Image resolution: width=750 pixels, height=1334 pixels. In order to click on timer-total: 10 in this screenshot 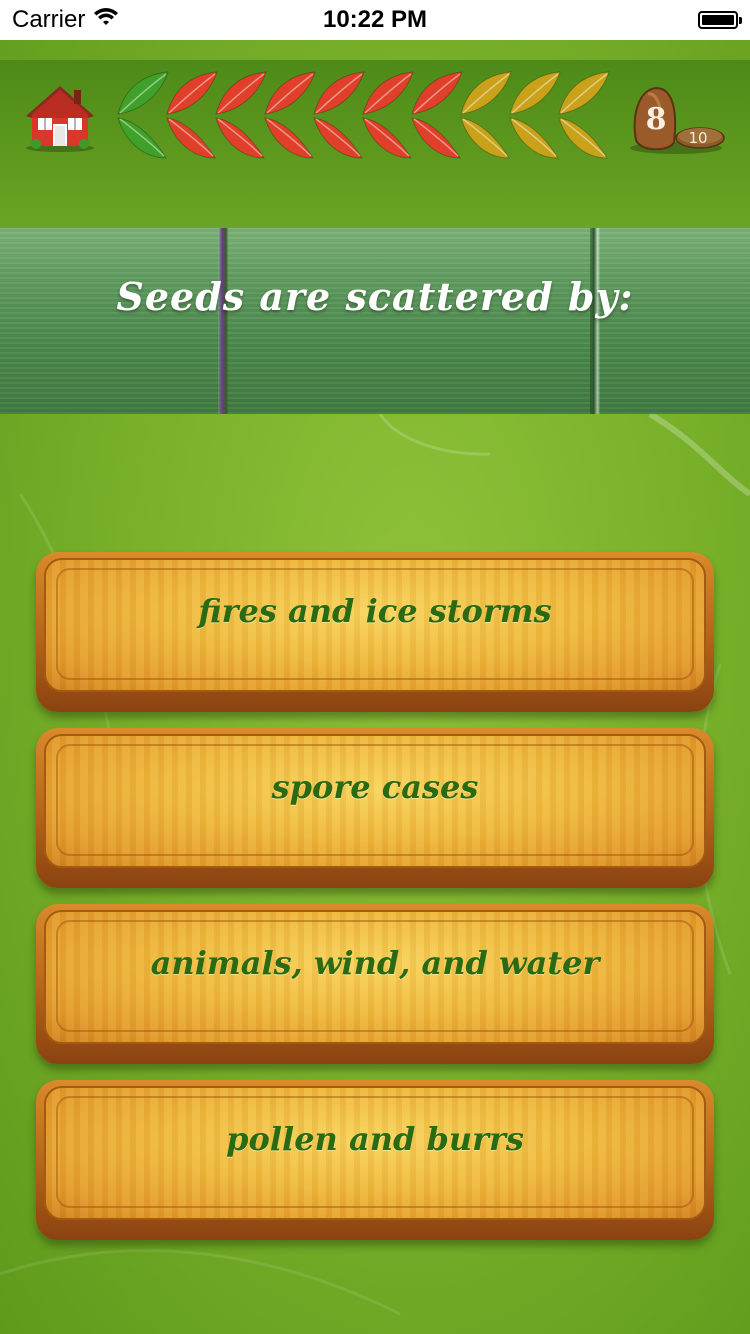, I will do `click(698, 138)`.